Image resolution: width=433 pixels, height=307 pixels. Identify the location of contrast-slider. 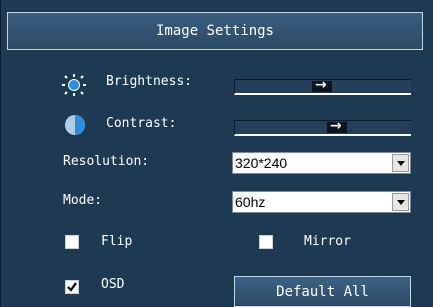
(322, 127).